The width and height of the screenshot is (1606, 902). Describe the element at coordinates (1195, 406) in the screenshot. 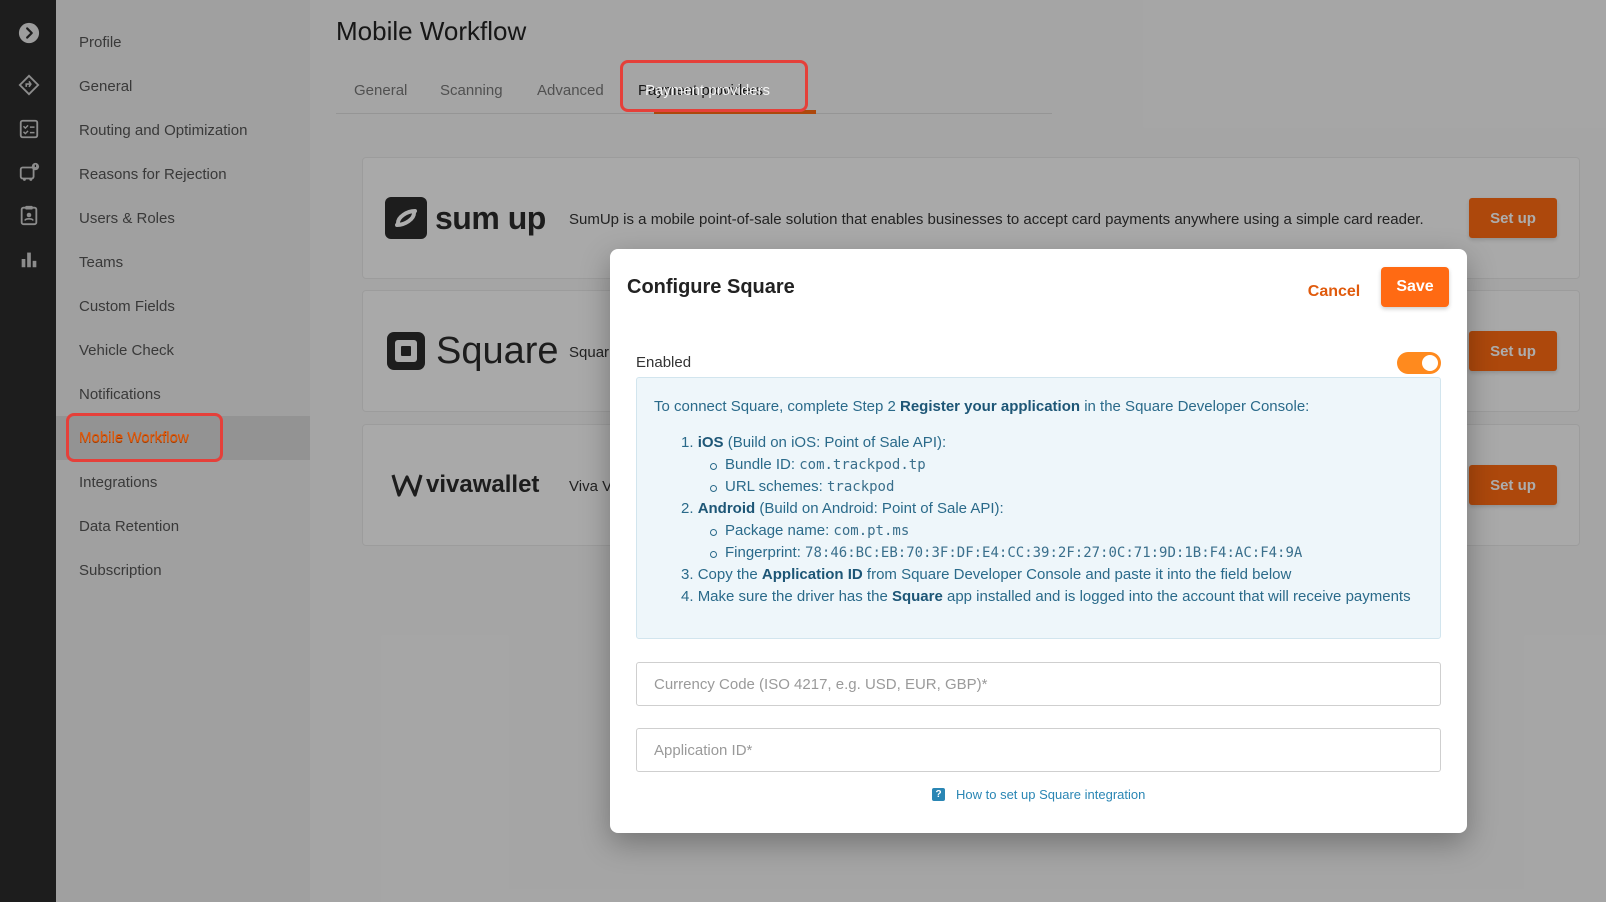

I see `intro-text-end: in the Square Developer Console:` at that location.